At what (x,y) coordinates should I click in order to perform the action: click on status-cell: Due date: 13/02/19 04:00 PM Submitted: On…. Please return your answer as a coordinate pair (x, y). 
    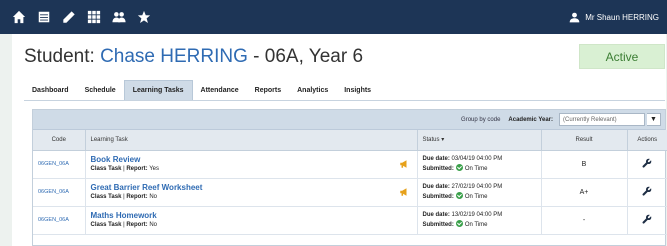
    Looking at the image, I should click on (479, 220).